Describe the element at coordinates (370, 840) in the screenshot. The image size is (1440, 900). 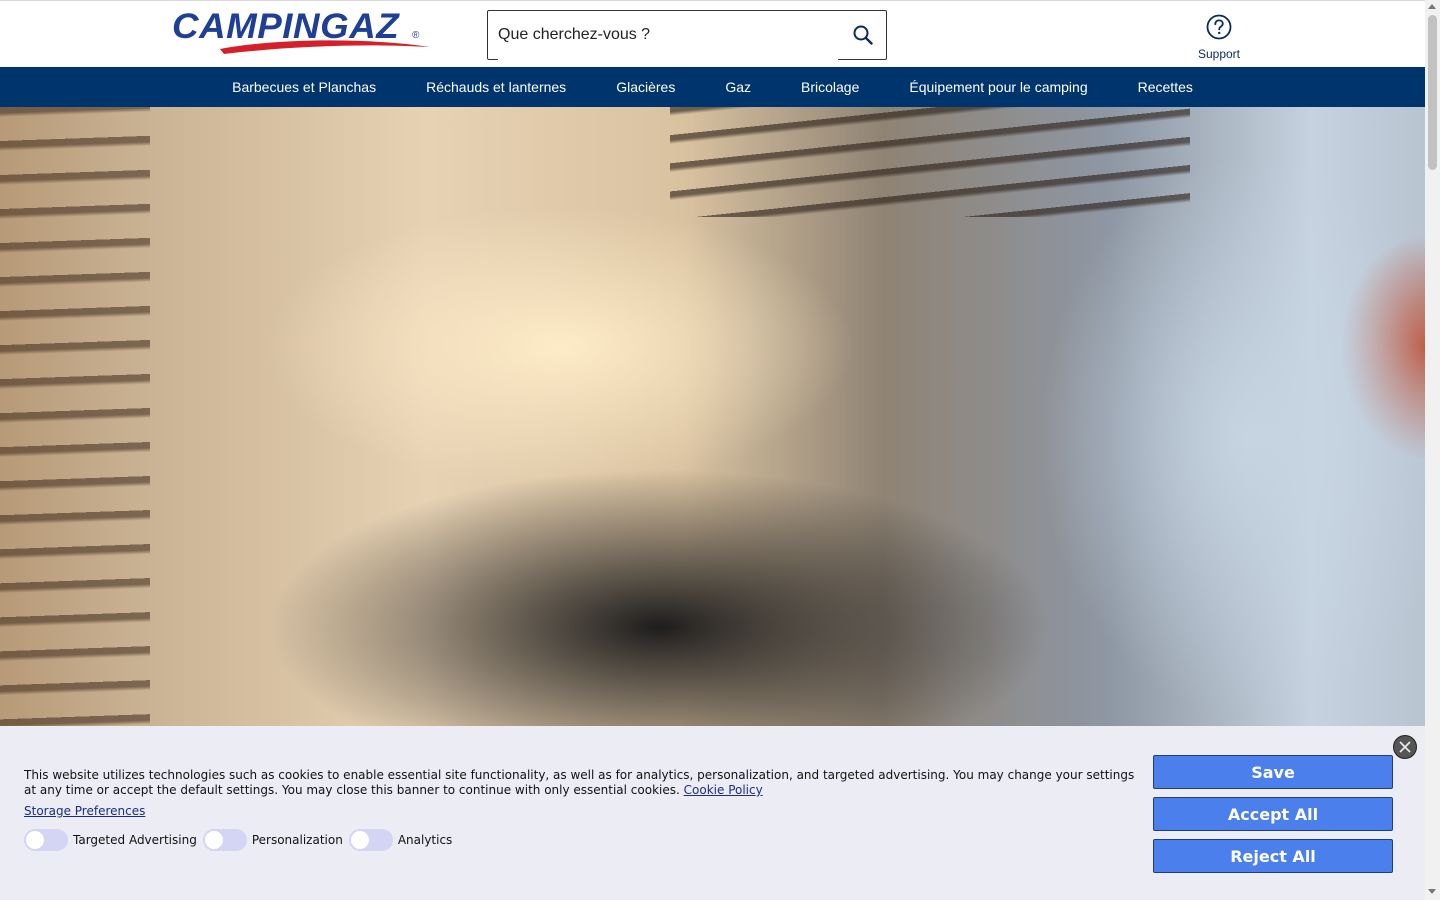
I see `analytics-switch` at that location.